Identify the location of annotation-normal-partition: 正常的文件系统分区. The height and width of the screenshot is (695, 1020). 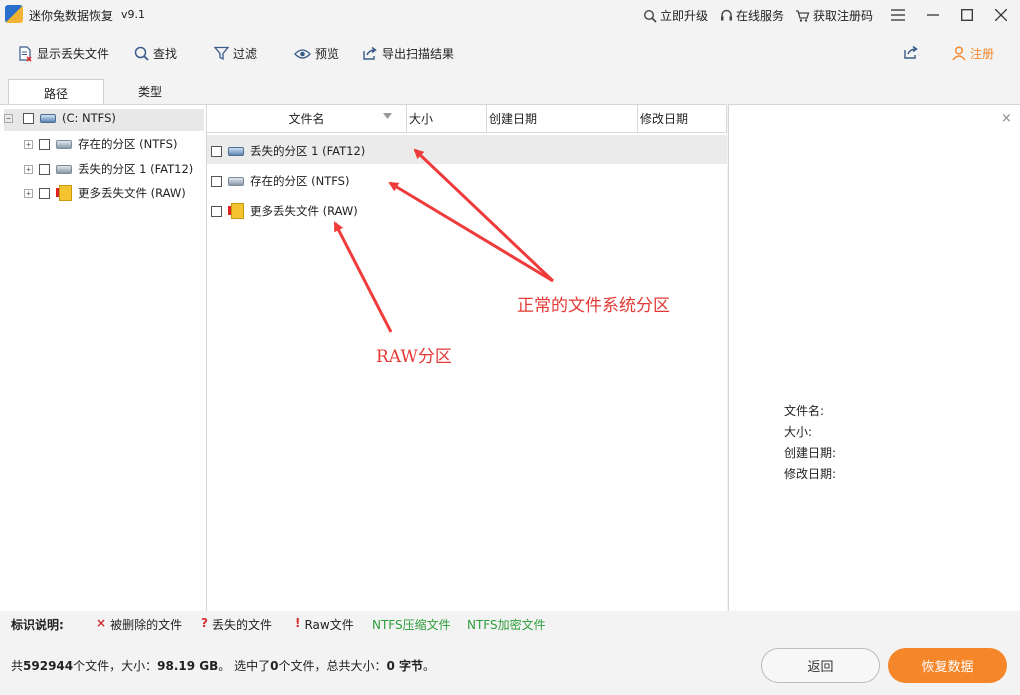
(593, 306).